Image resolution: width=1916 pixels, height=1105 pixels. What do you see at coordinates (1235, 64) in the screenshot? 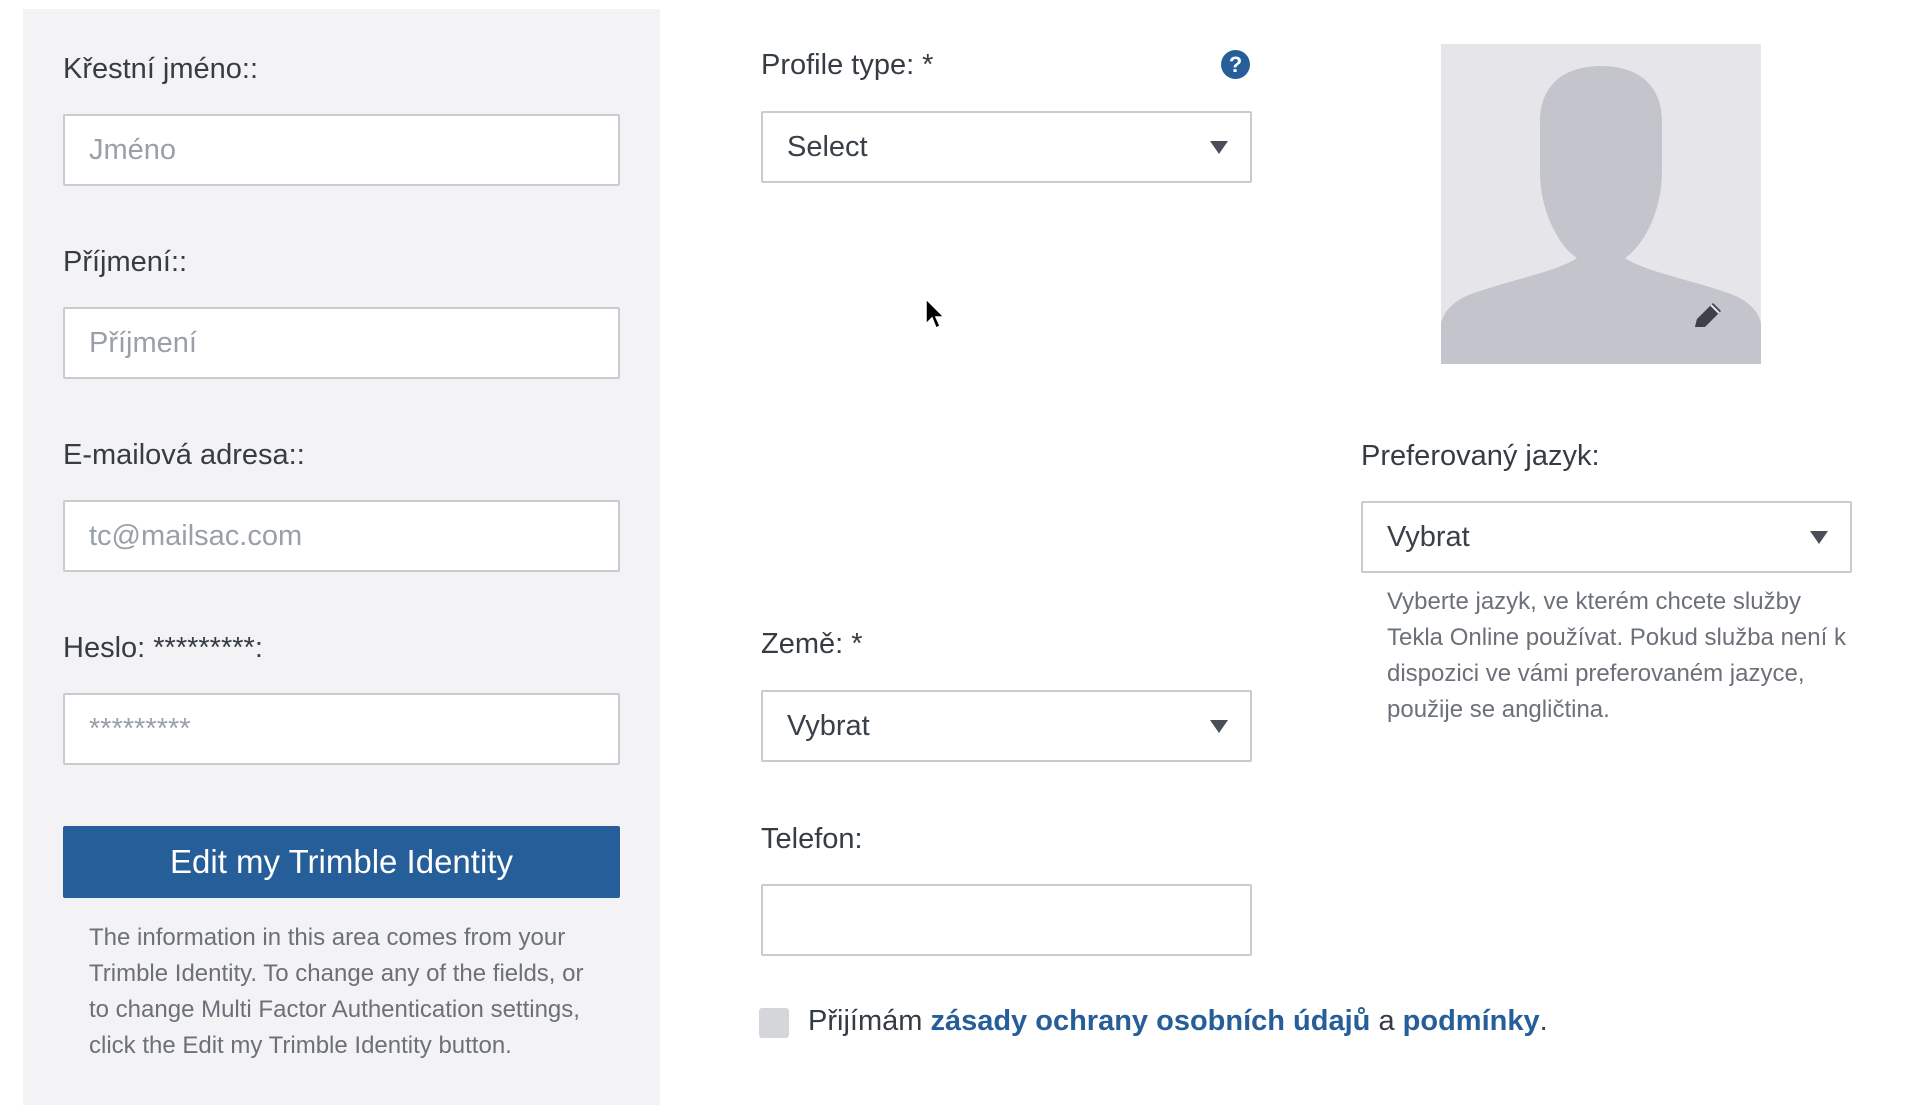
I see `help-icon: ?` at bounding box center [1235, 64].